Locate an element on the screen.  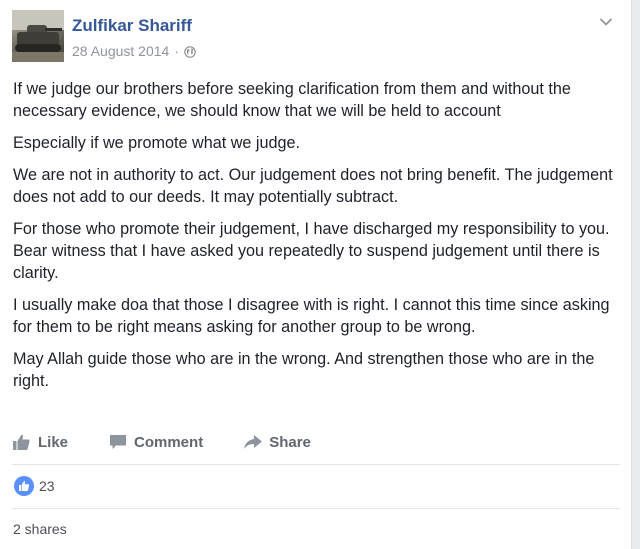
like-button: Like is located at coordinates (40, 442).